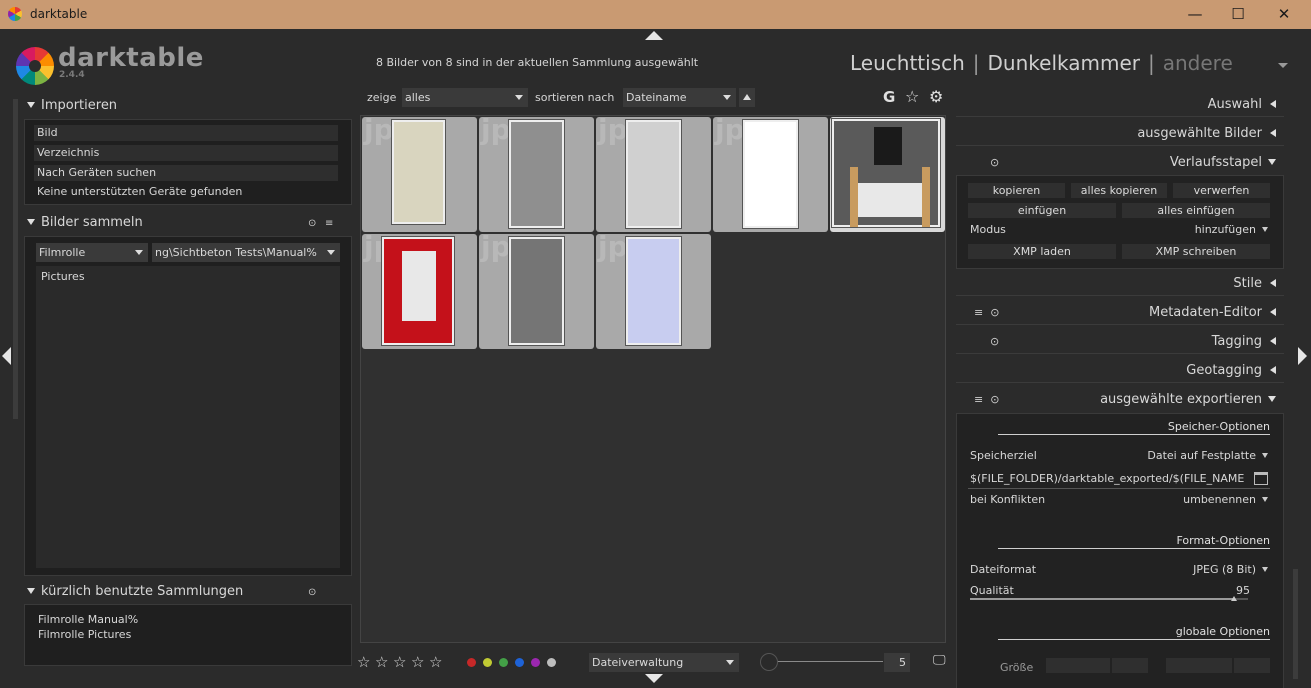 The image size is (1311, 688). What do you see at coordinates (85, 222) in the screenshot?
I see `collect-header: Bilder sammeln` at bounding box center [85, 222].